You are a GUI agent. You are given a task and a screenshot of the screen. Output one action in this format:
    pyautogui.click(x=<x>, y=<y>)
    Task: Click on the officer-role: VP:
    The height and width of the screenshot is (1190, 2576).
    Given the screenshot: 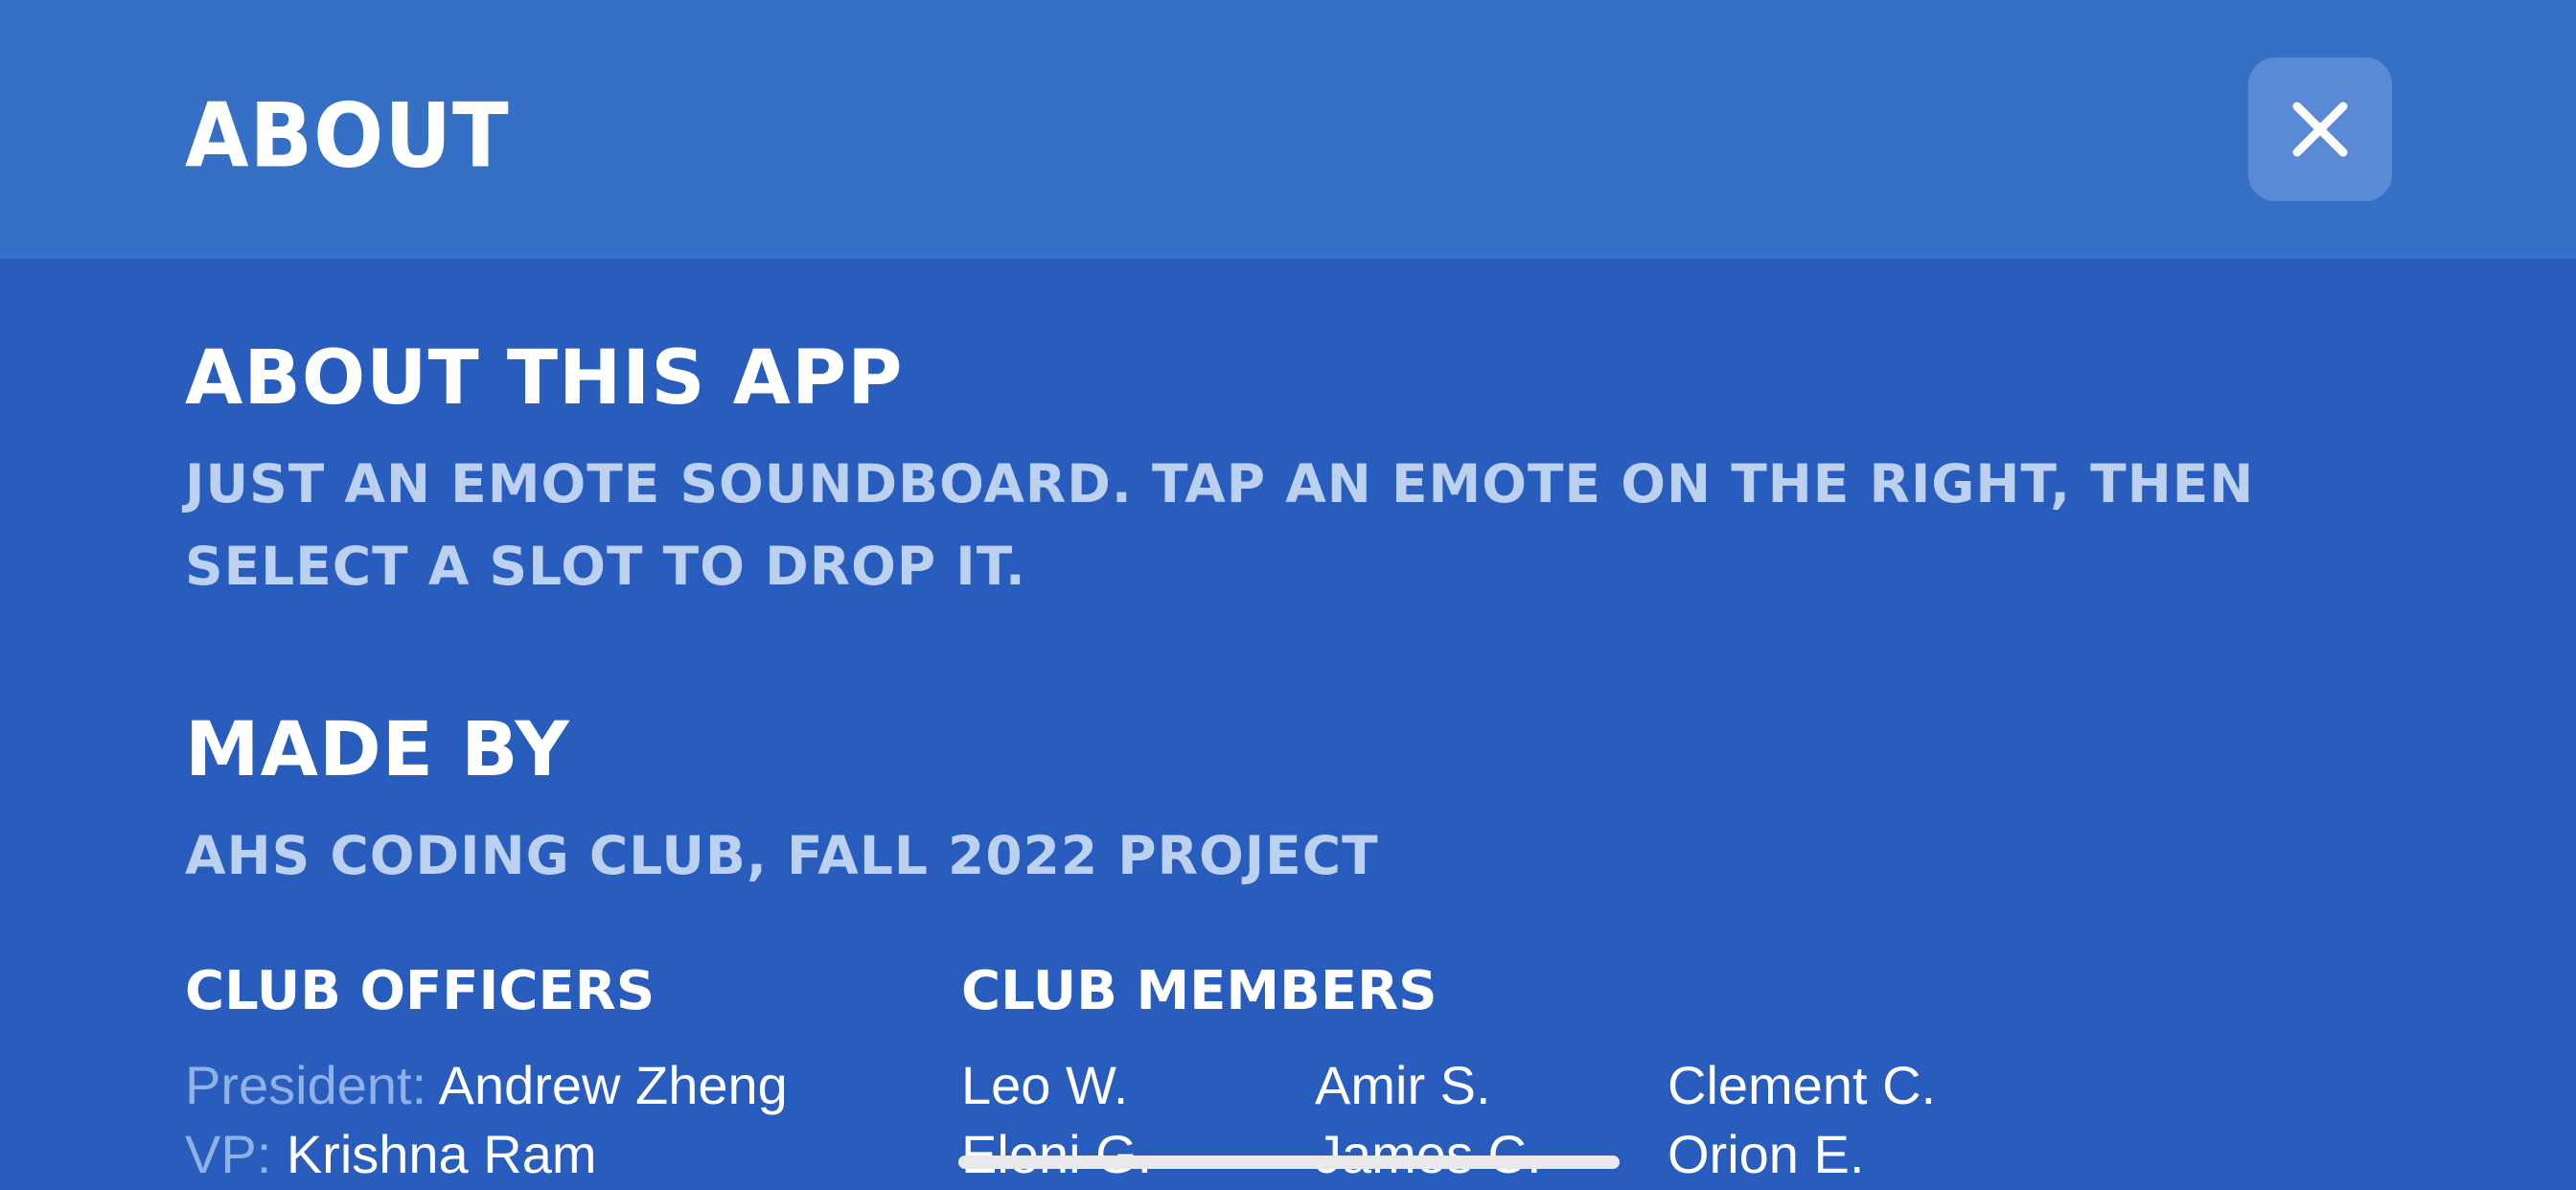 What is the action you would take?
    pyautogui.click(x=228, y=1154)
    